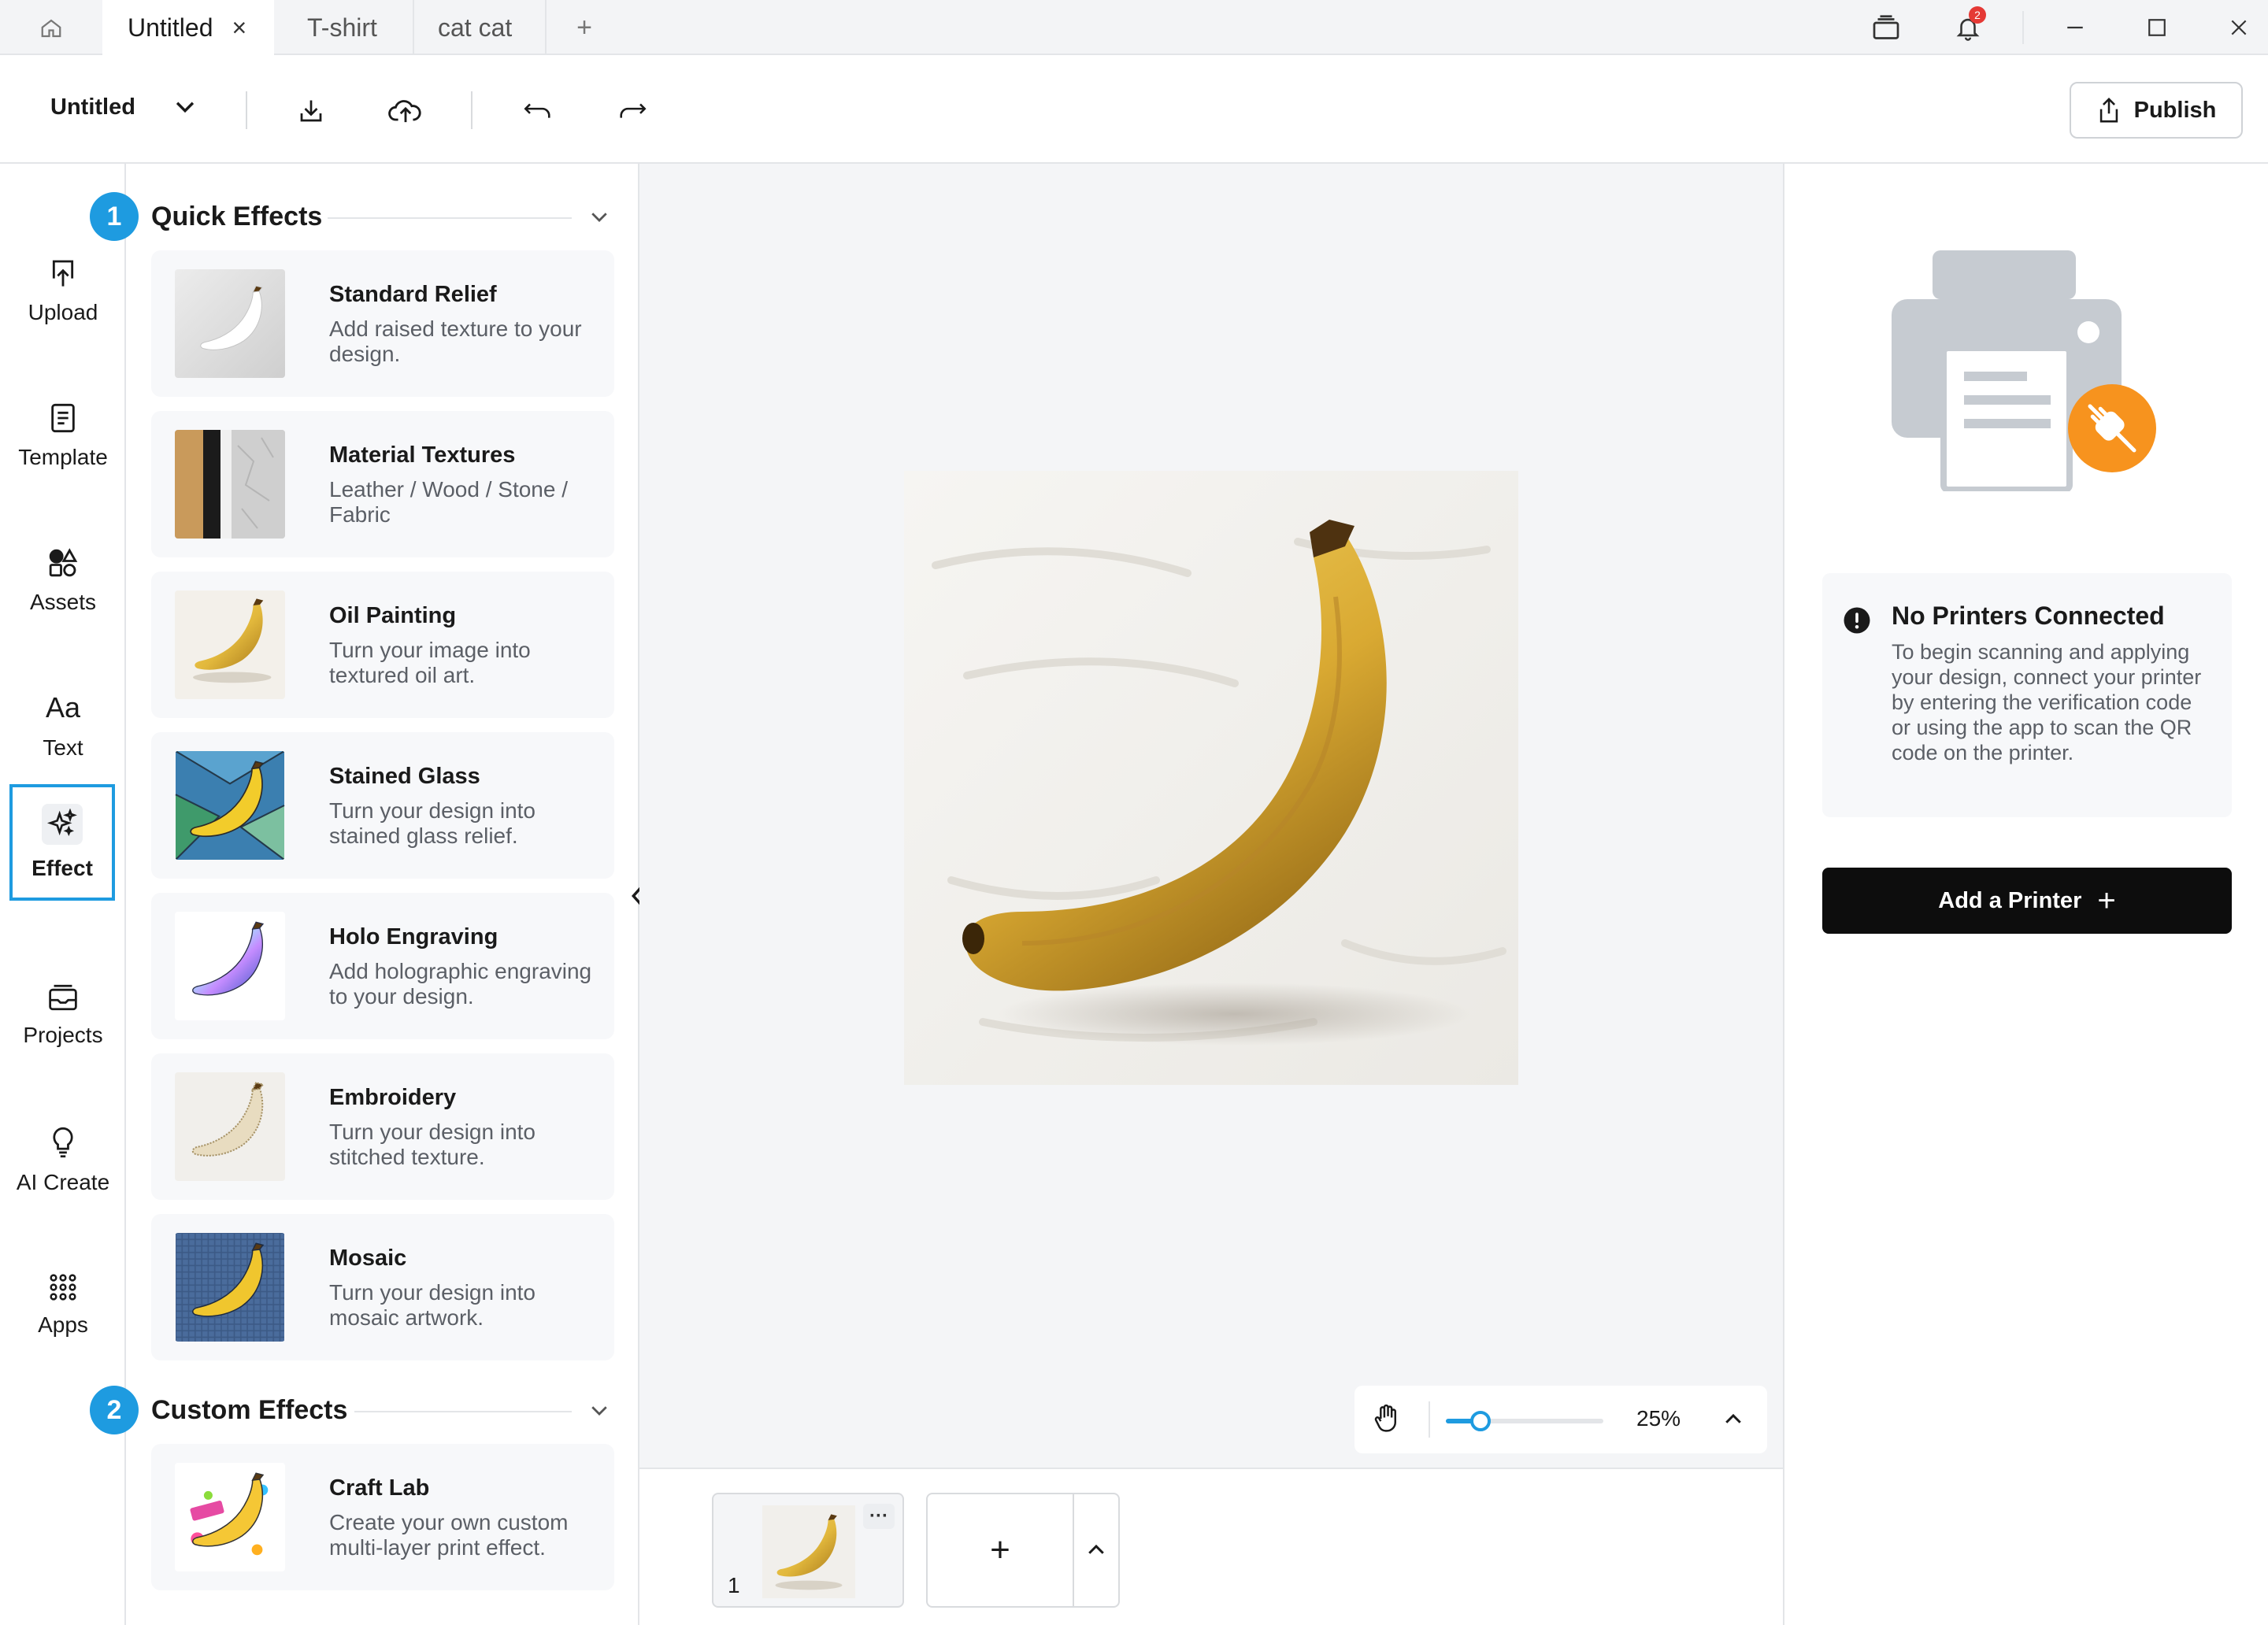 The width and height of the screenshot is (2268, 1625). Describe the element at coordinates (92, 107) in the screenshot. I see `document-title: Untitled` at that location.